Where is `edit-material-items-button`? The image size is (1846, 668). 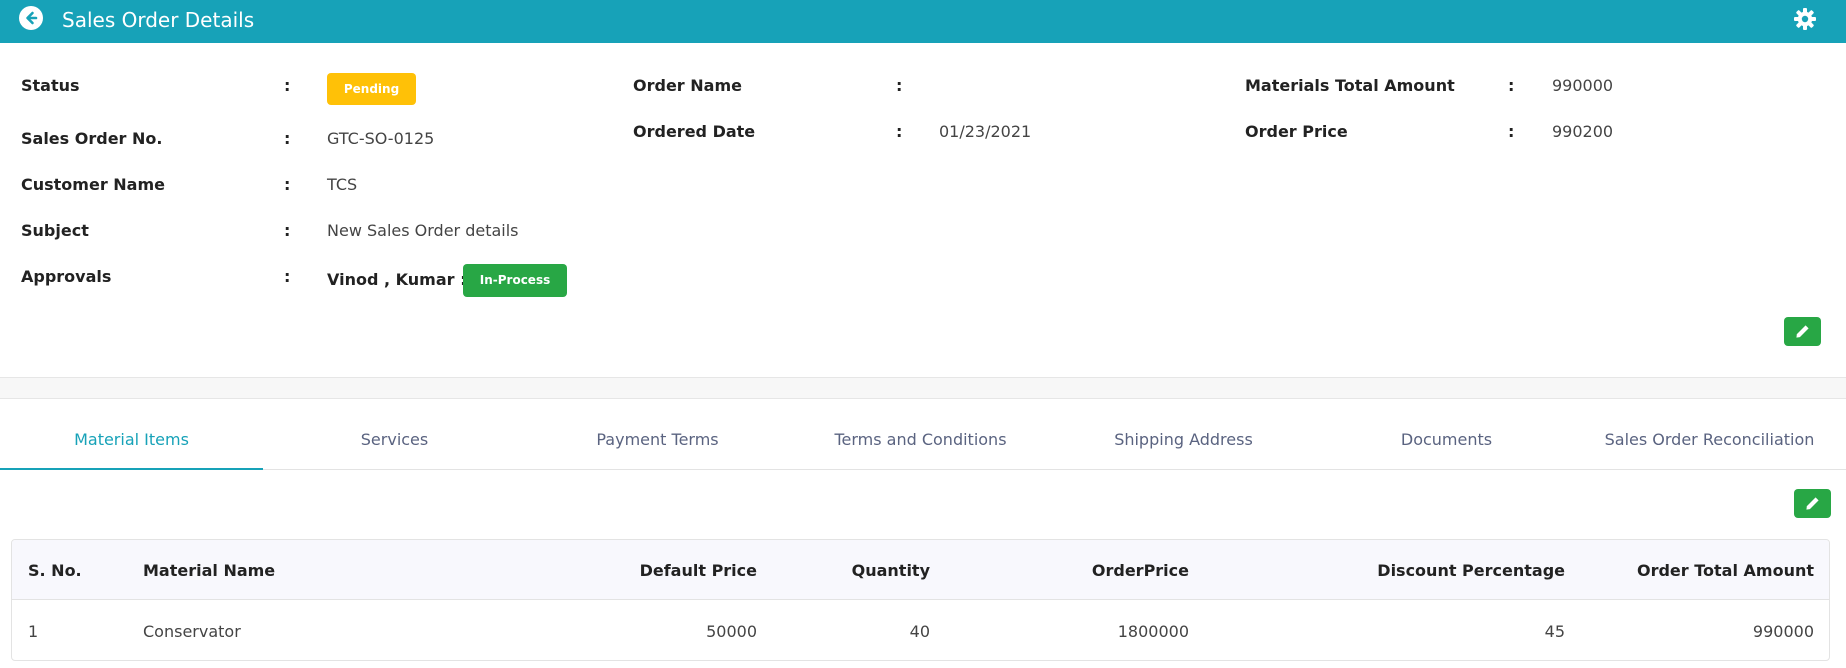
edit-material-items-button is located at coordinates (1812, 503).